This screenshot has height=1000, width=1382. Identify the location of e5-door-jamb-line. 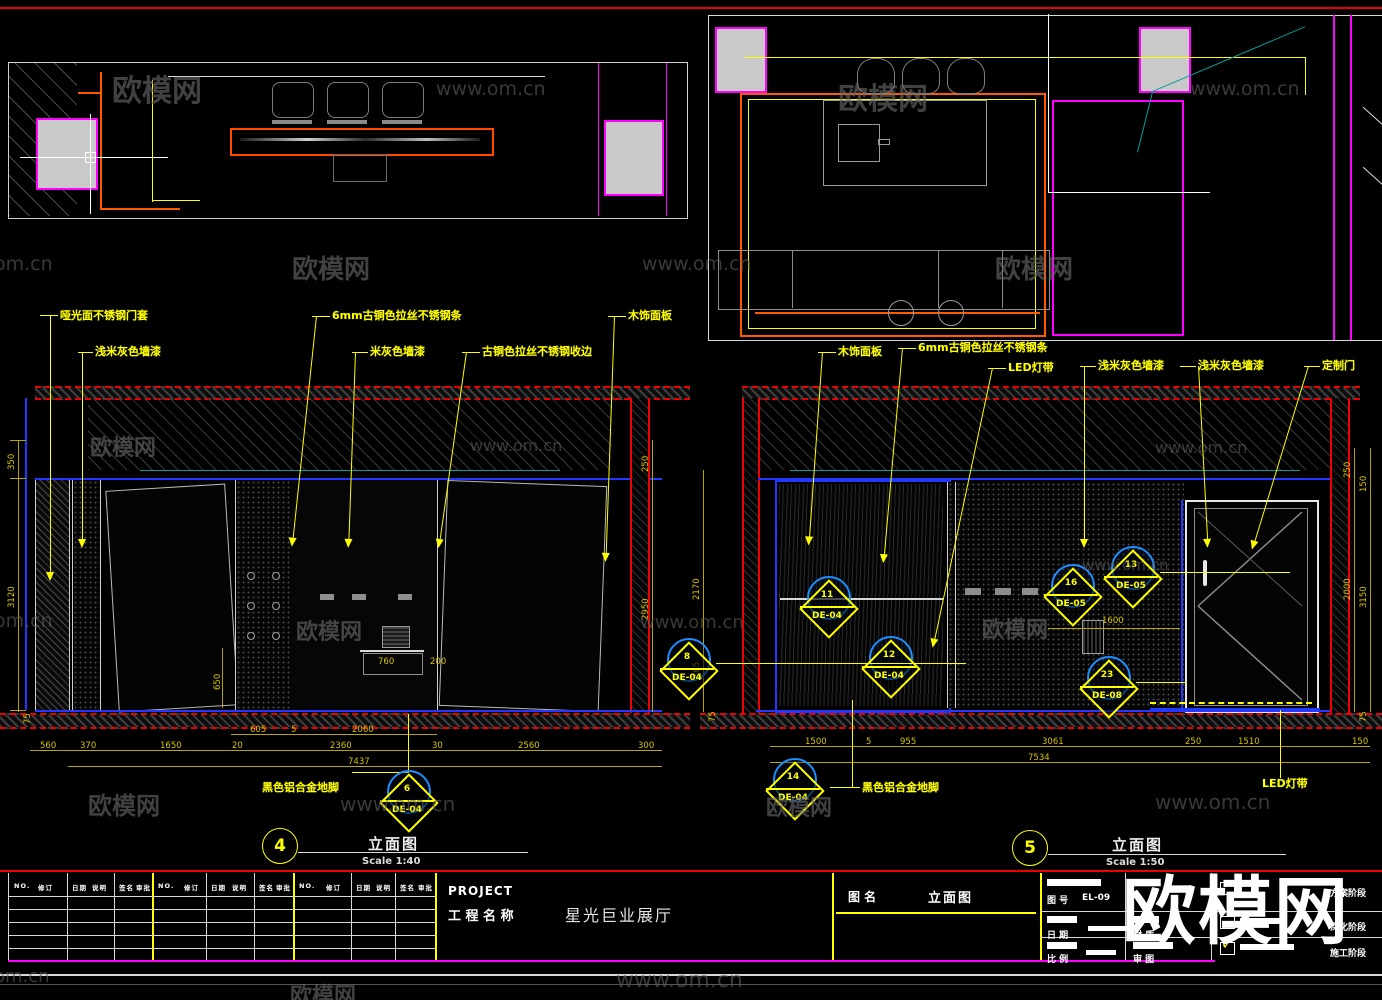
(1182, 605).